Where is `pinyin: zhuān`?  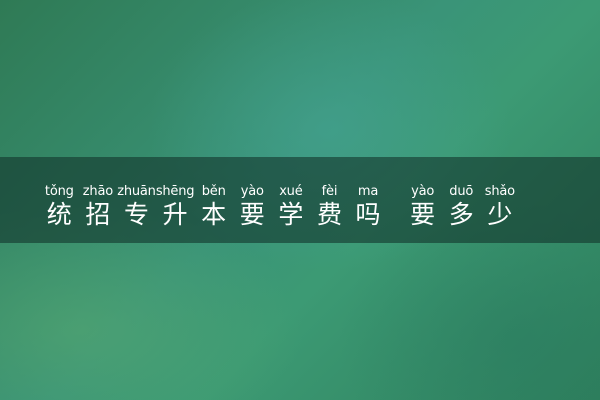 pinyin: zhuān is located at coordinates (136, 191).